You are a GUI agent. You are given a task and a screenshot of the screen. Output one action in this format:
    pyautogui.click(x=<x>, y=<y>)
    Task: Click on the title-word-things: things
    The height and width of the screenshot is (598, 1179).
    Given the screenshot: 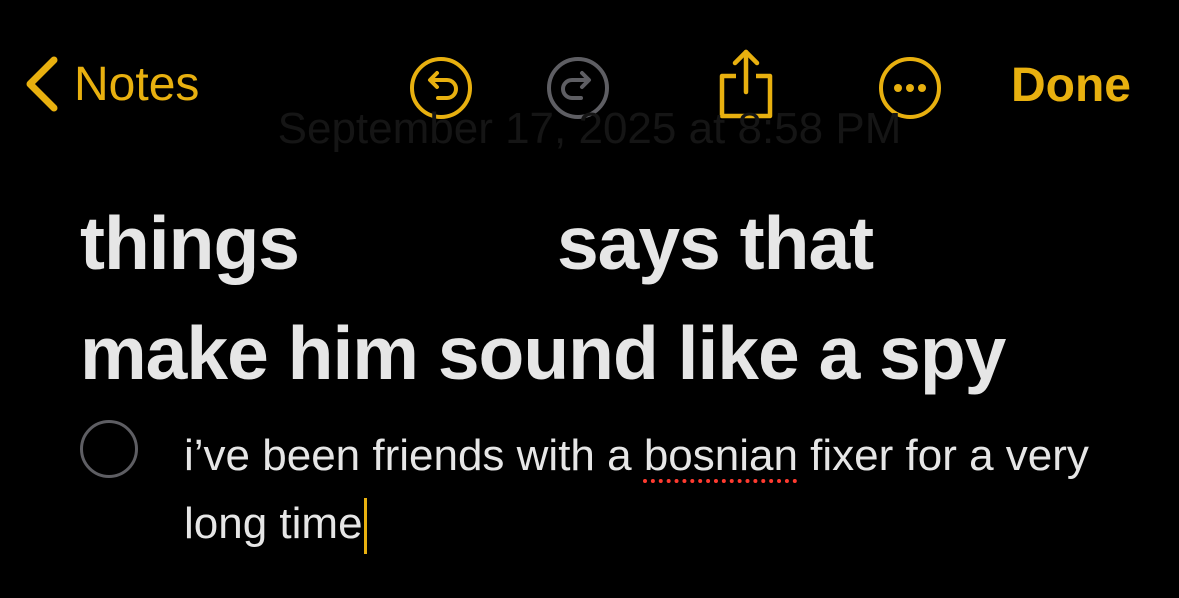 What is the action you would take?
    pyautogui.click(x=190, y=243)
    